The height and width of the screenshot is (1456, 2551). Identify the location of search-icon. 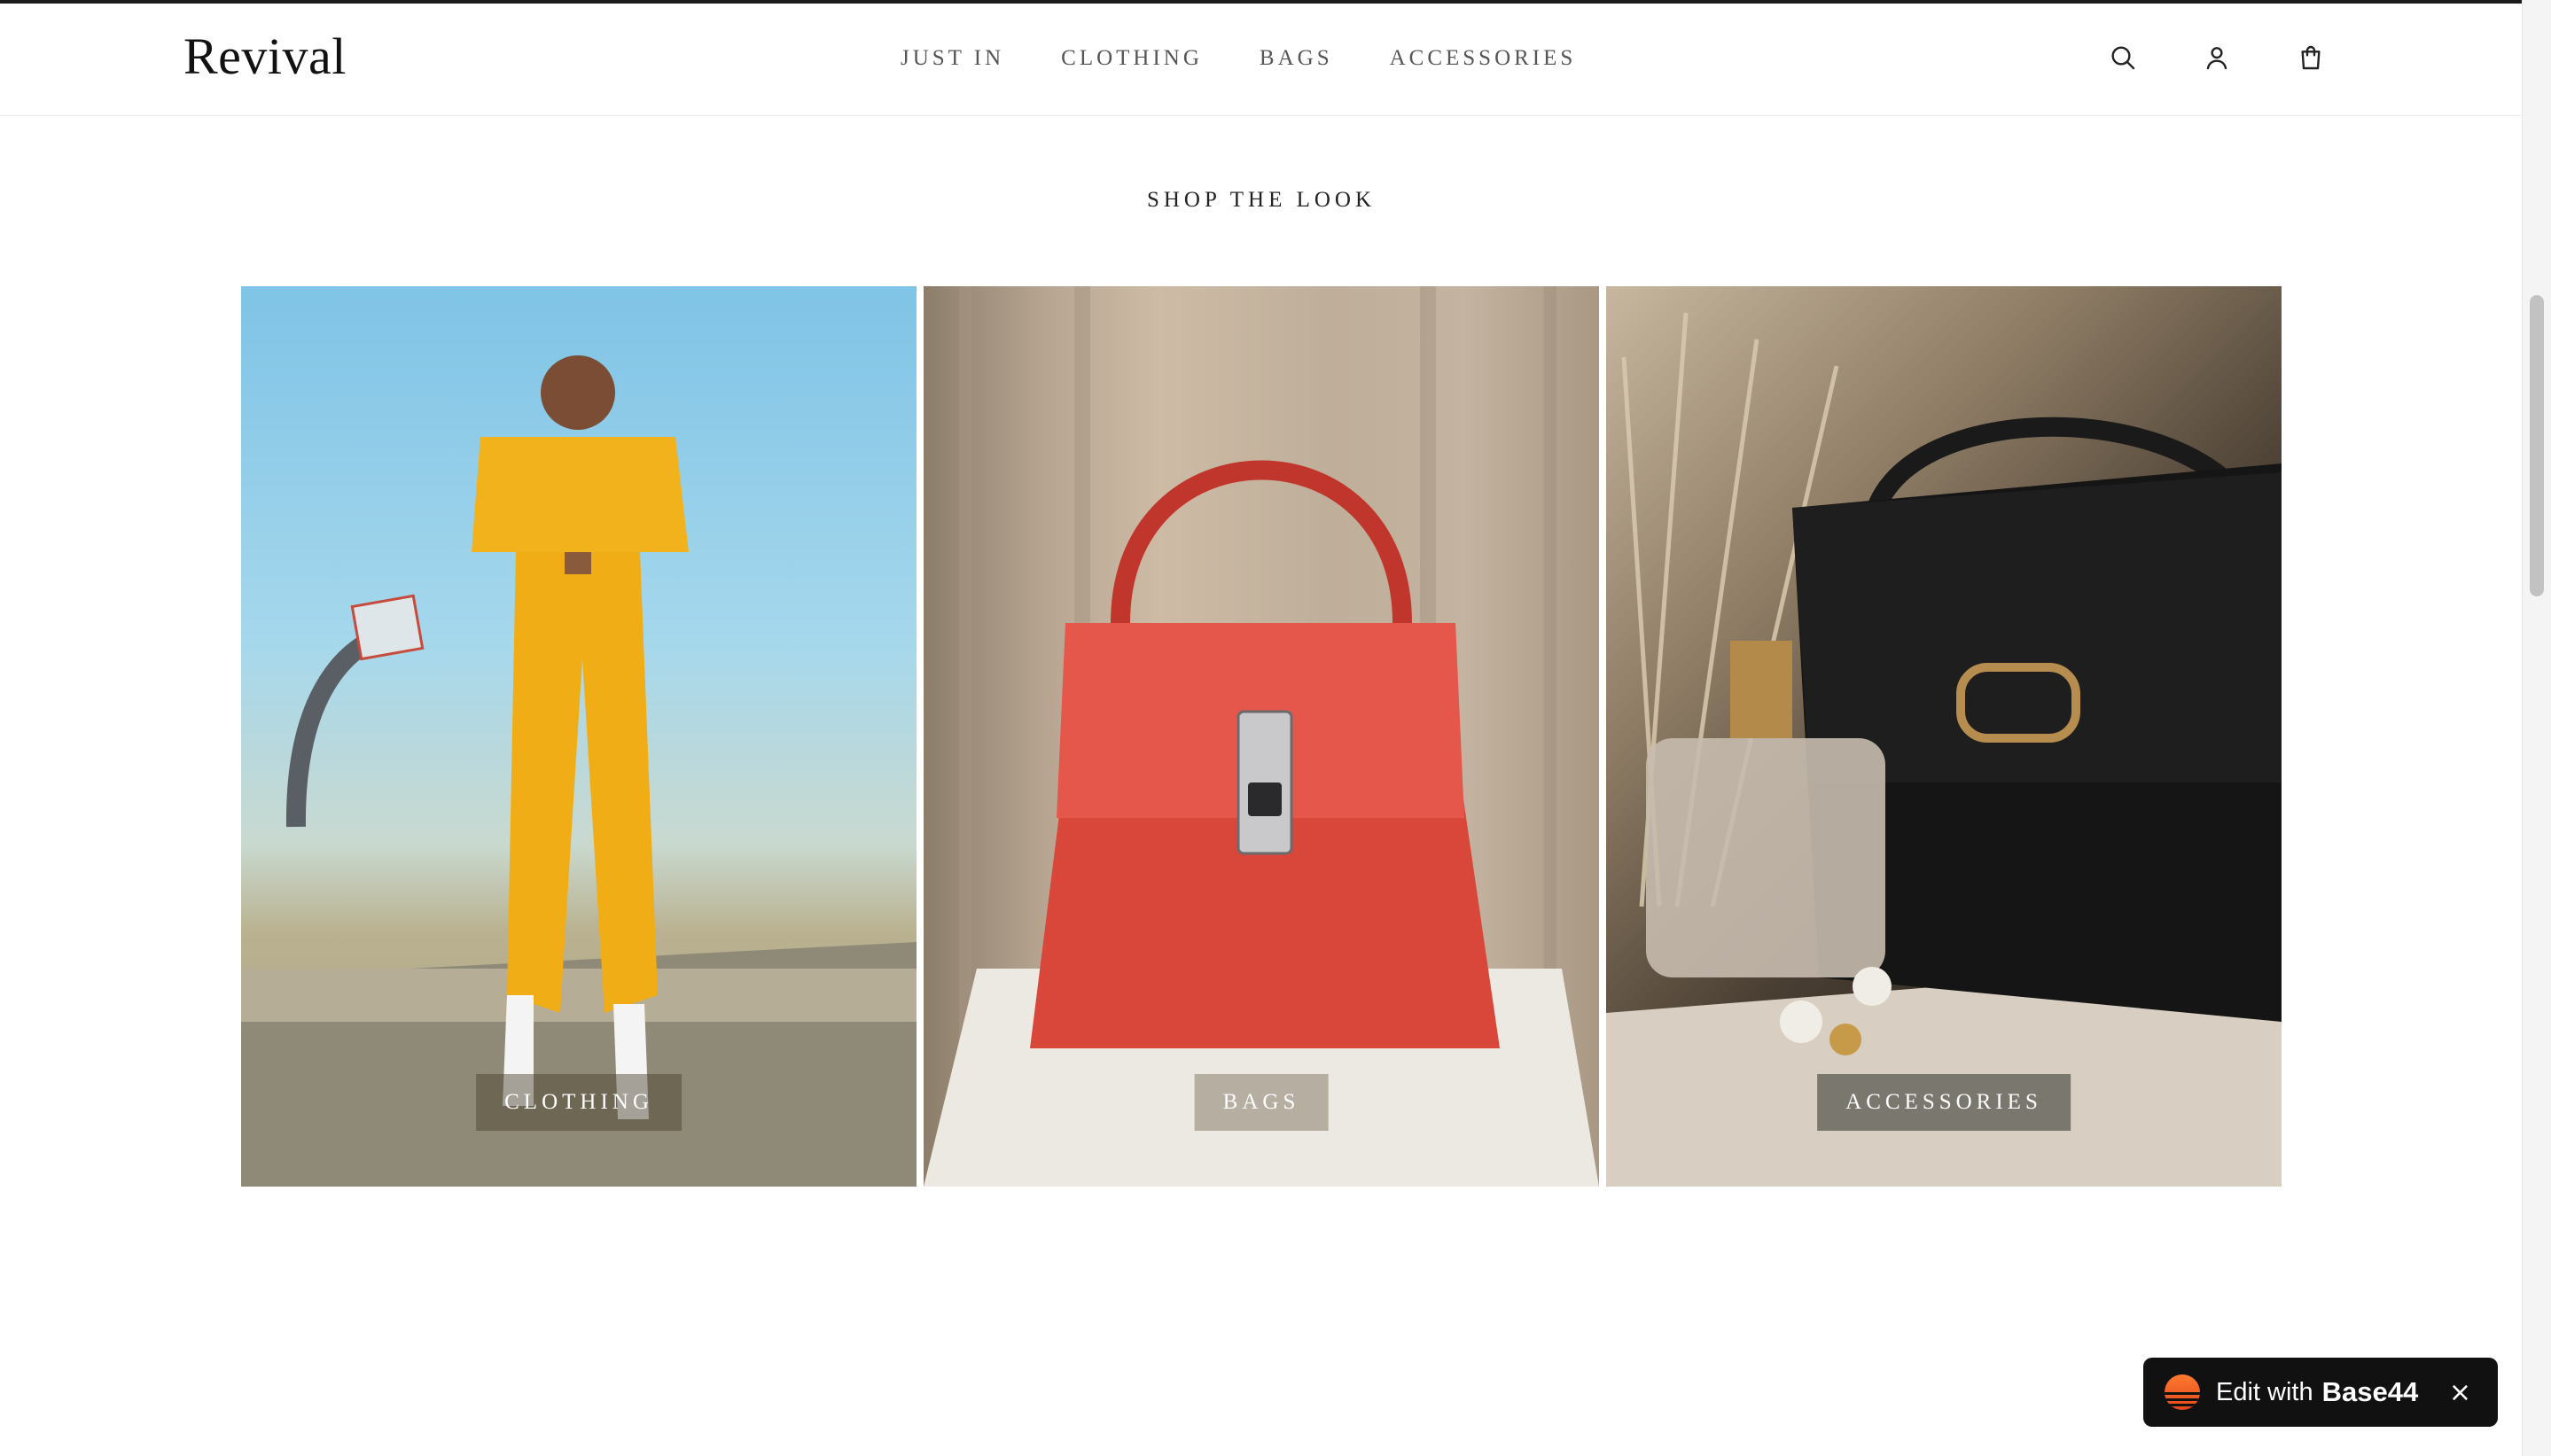
(2123, 58).